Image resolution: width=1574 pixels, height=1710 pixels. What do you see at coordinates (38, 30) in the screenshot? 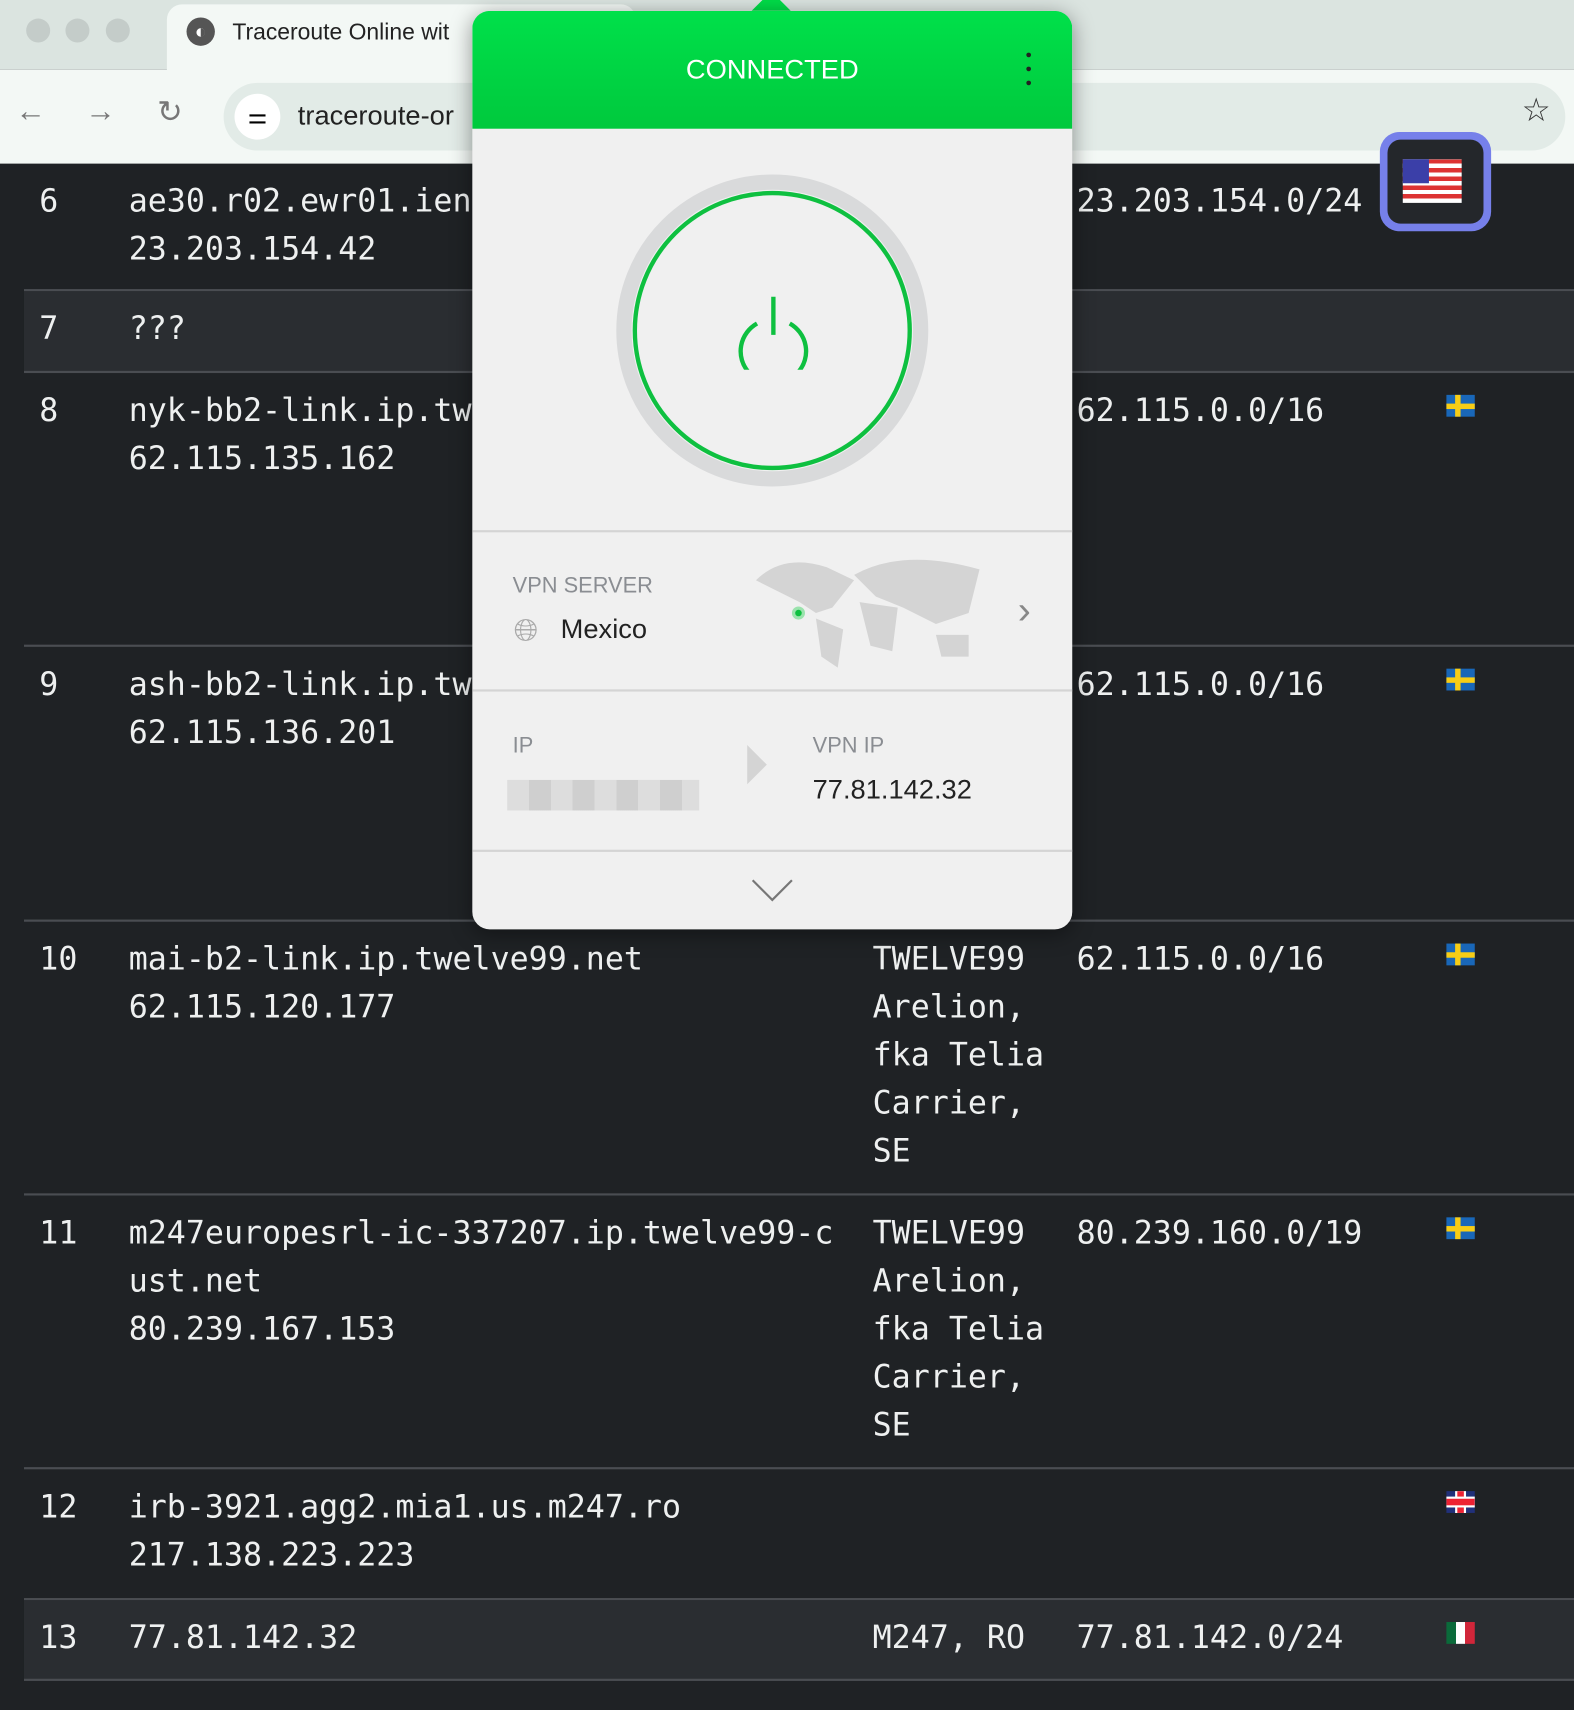
I see `close-window-button` at bounding box center [38, 30].